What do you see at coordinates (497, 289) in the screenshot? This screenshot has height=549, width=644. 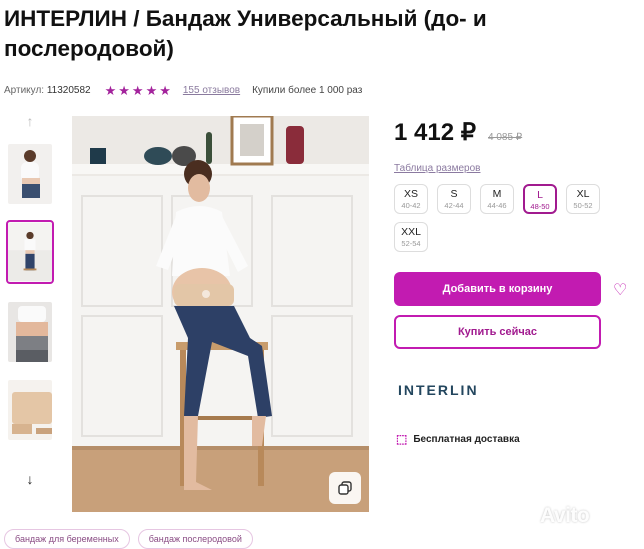 I see `add-to-cart-button: Добавить в корзину` at bounding box center [497, 289].